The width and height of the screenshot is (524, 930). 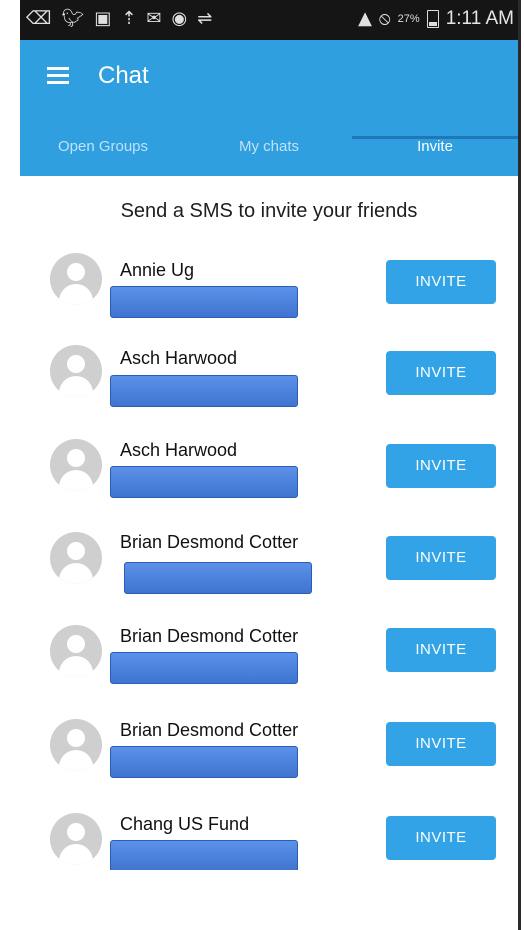 What do you see at coordinates (432, 19) in the screenshot?
I see `battery-icon` at bounding box center [432, 19].